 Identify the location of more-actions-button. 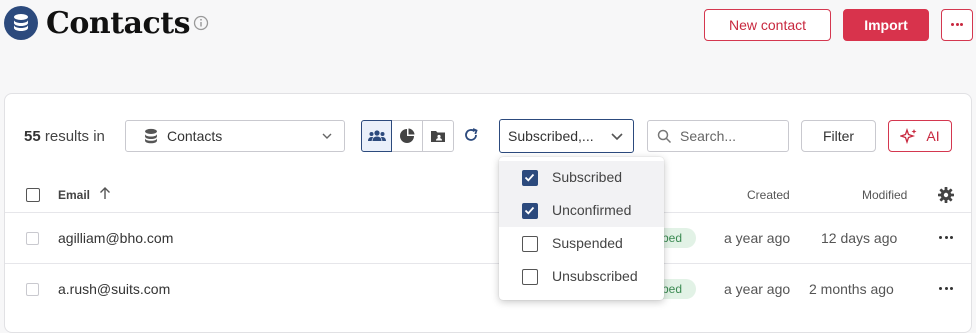
(957, 25).